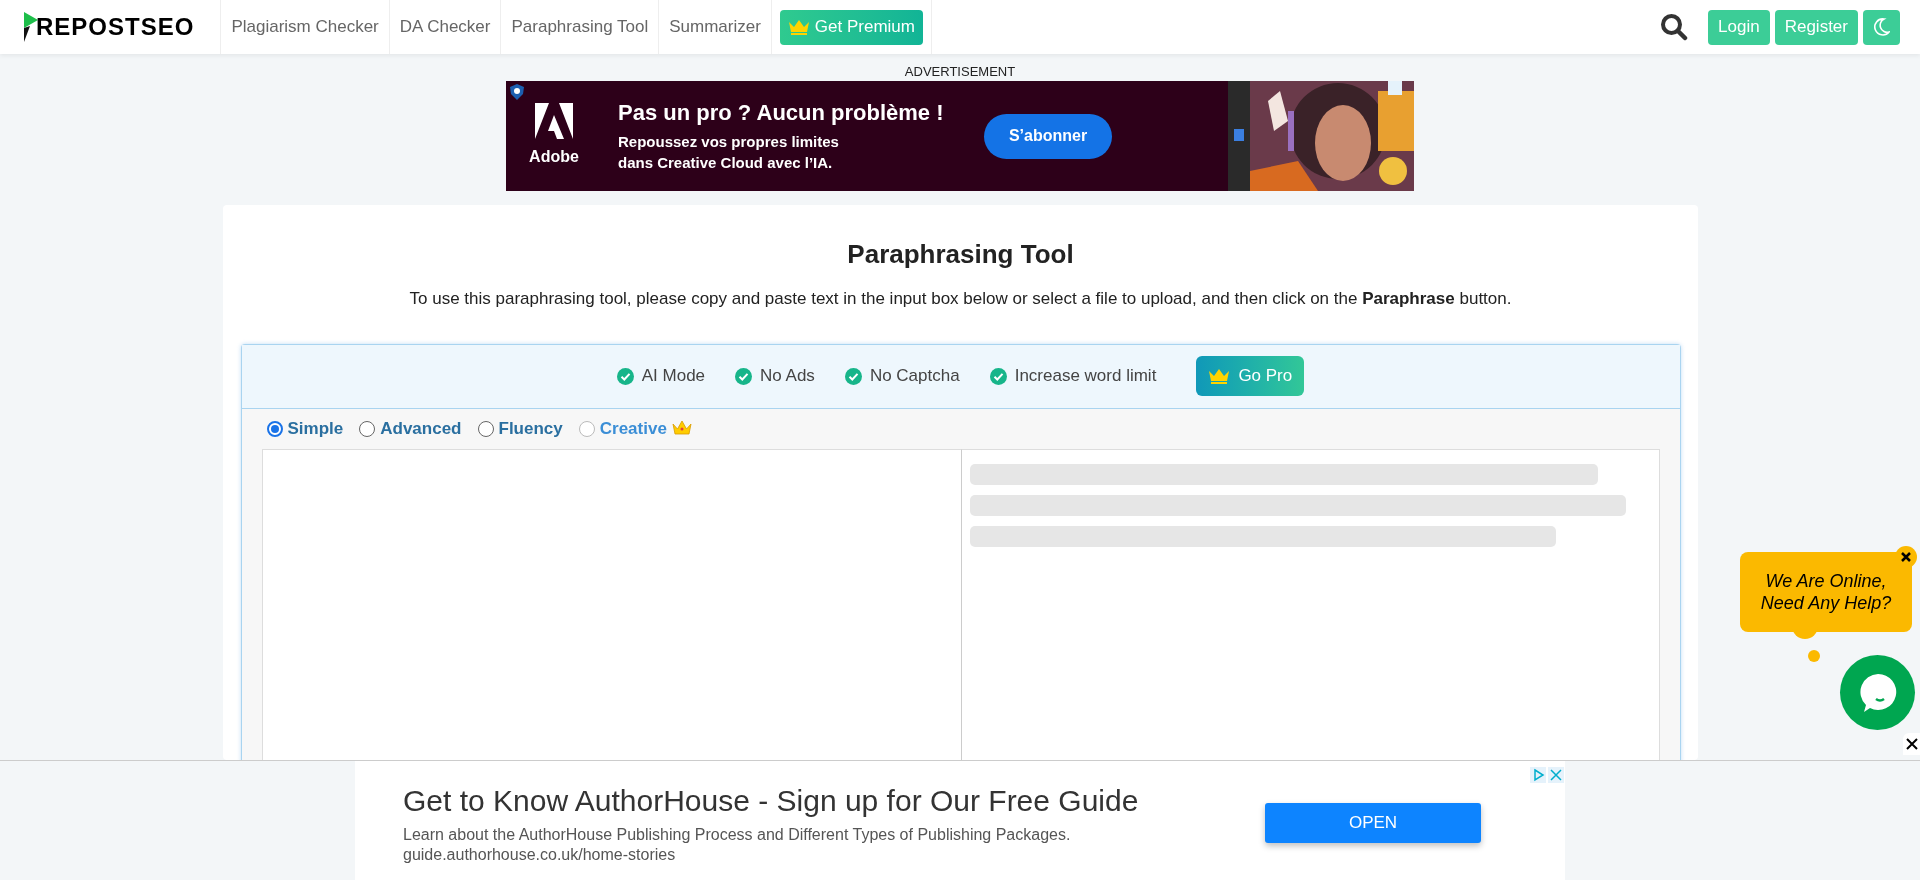  Describe the element at coordinates (611, 604) in the screenshot. I see `input-field` at that location.